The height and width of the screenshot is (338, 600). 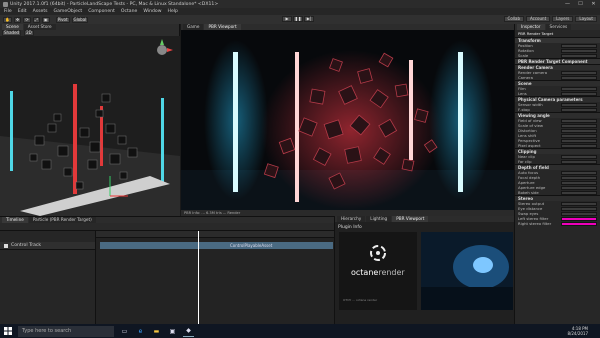 I want to click on close-button: ✕, so click(x=593, y=4).